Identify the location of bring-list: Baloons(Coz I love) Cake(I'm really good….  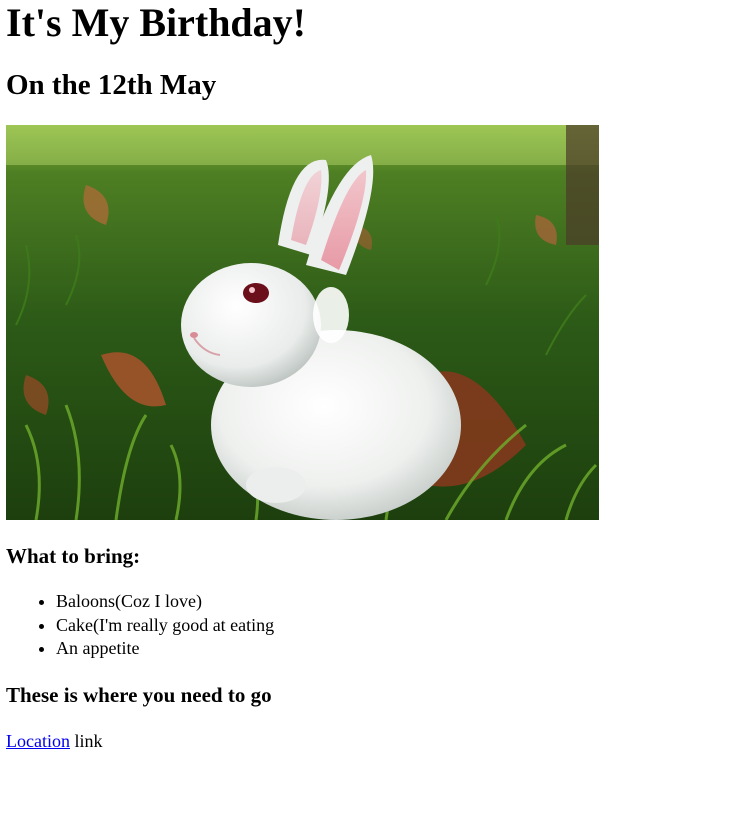
(369, 625).